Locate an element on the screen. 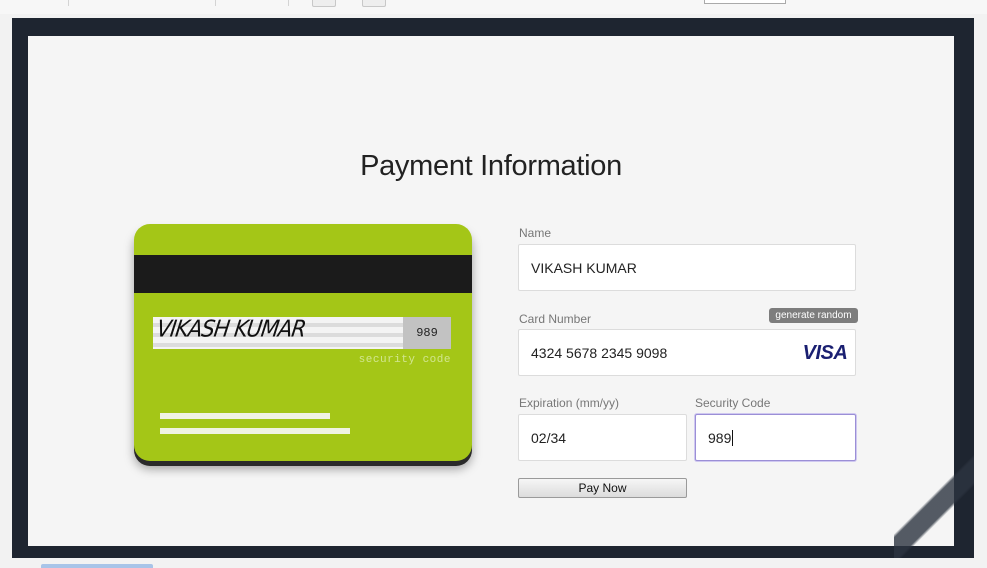 The image size is (987, 568). card-number-field: 4324 5678 2345 9098 VISA is located at coordinates (687, 352).